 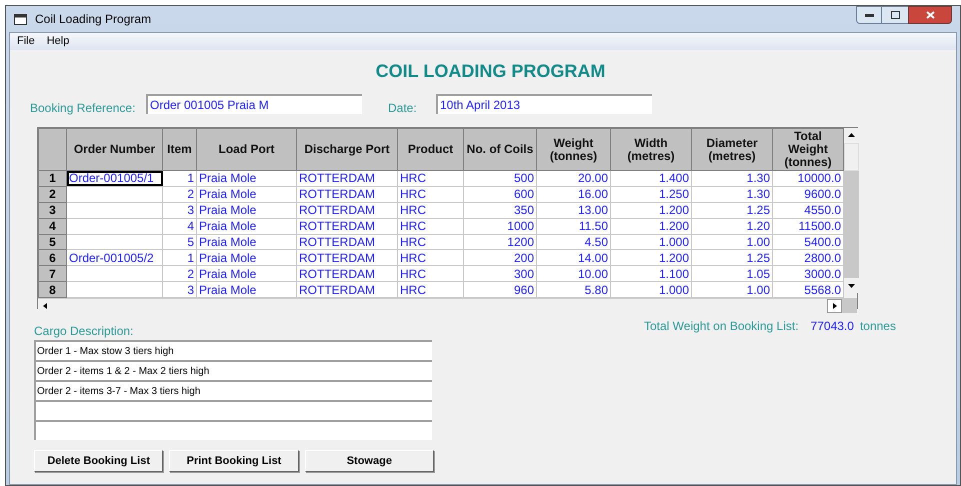 What do you see at coordinates (732, 274) in the screenshot?
I see `table-cell: 1.05` at bounding box center [732, 274].